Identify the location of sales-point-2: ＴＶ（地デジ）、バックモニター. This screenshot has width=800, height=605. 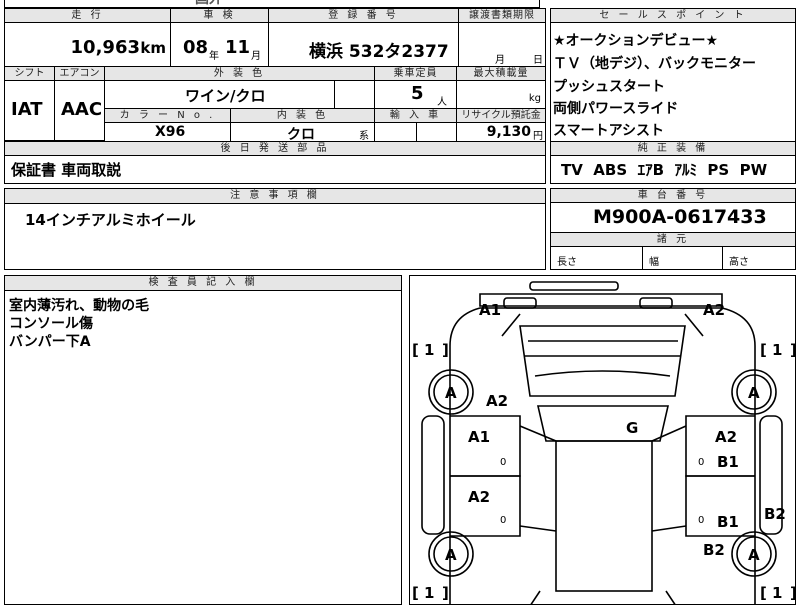
(654, 64).